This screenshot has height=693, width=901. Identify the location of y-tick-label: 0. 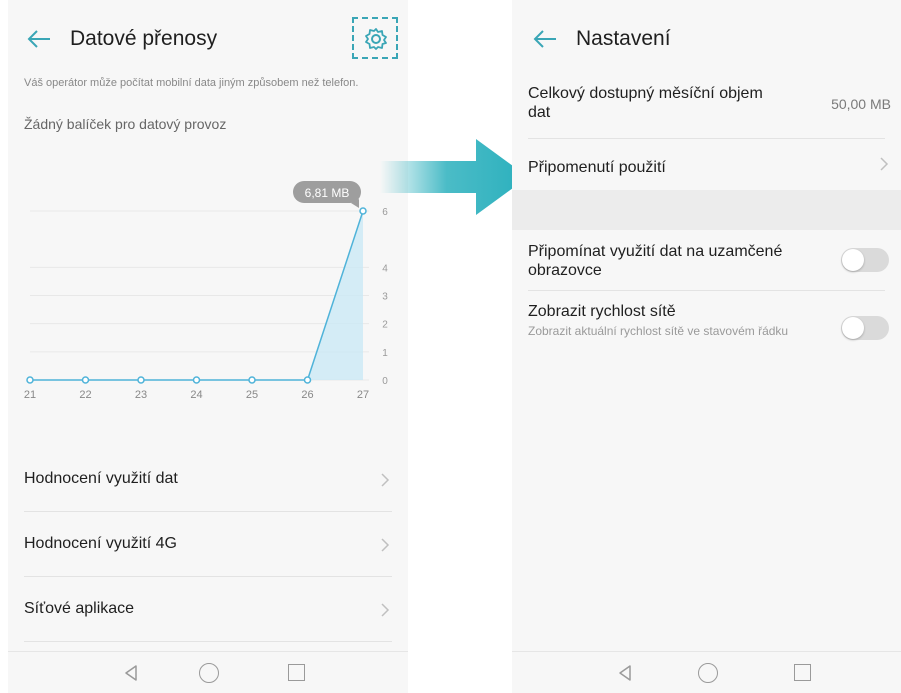
(385, 381).